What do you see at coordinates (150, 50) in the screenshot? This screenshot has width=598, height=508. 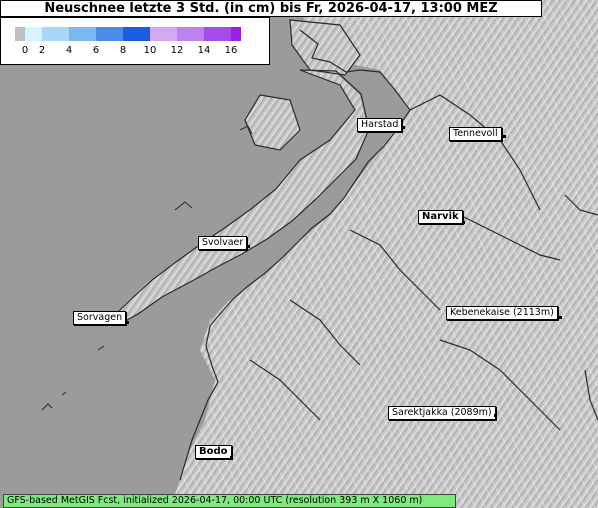 I see `legend-tick-label: 10` at bounding box center [150, 50].